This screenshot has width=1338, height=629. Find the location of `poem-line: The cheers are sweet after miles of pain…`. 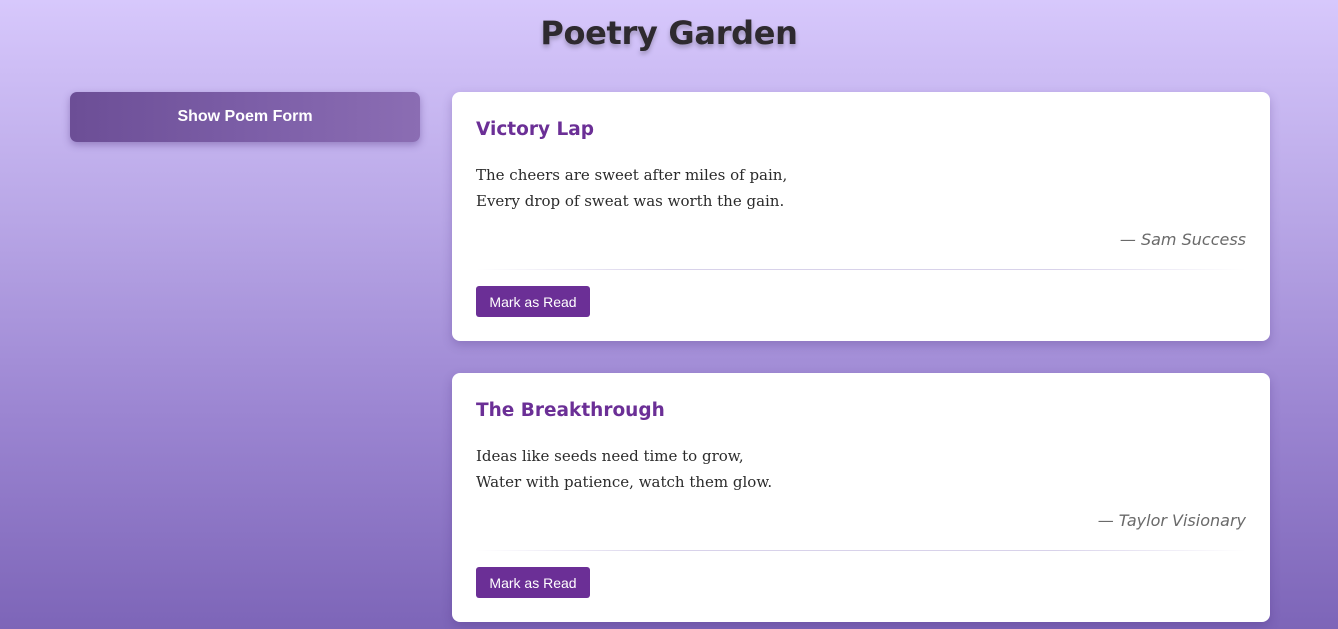

poem-line: The cheers are sweet after miles of pain… is located at coordinates (632, 175).